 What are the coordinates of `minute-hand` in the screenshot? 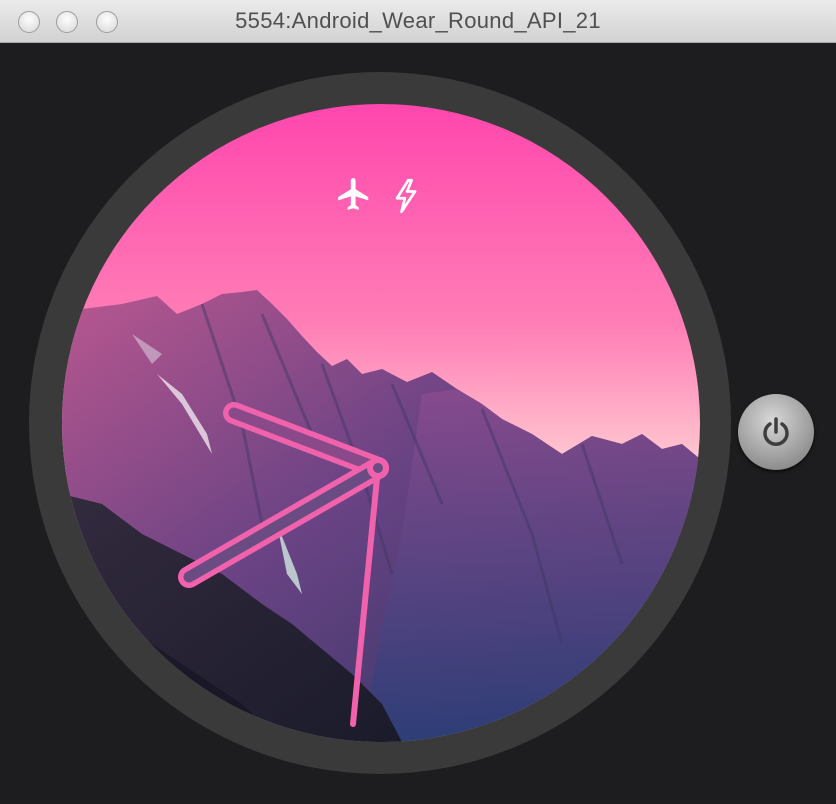 It's located at (306, 440).